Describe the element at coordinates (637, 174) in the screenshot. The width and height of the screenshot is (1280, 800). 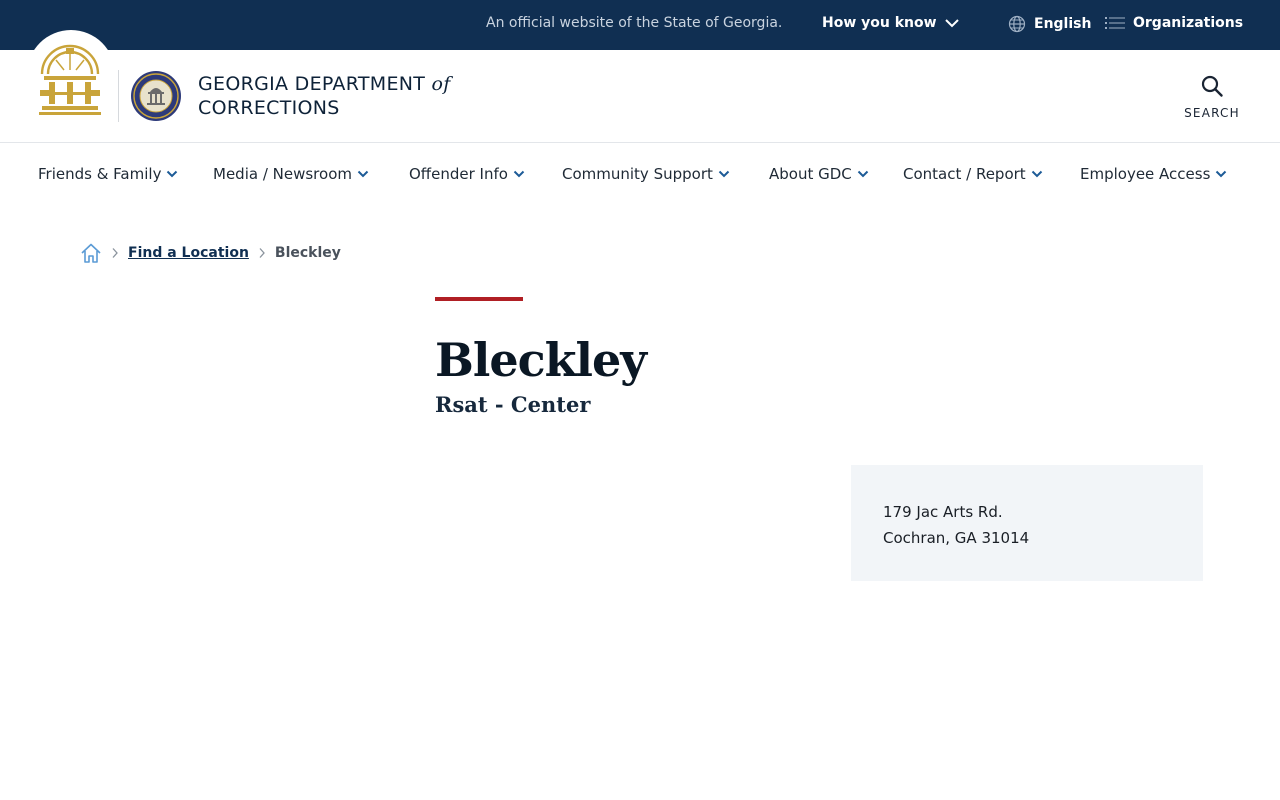
I see `nav-item-label: Community Support` at that location.